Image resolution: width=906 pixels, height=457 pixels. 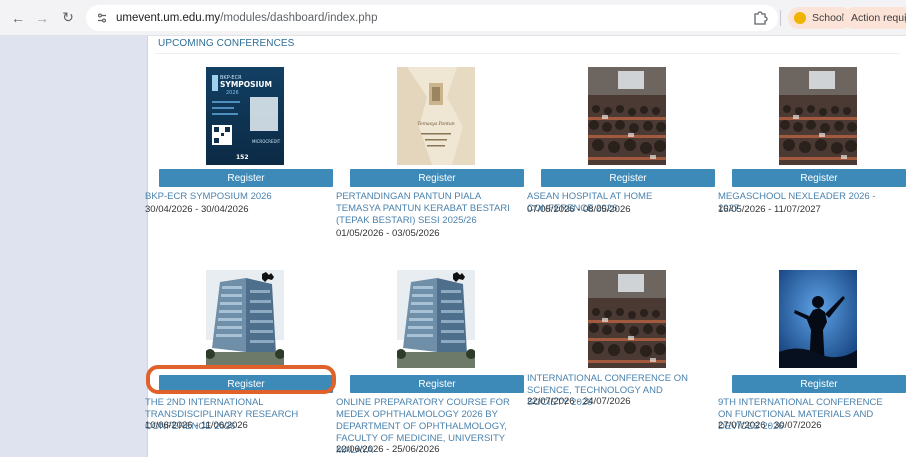 What do you see at coordinates (761, 18) in the screenshot?
I see `extensions-puzzle-icon` at bounding box center [761, 18].